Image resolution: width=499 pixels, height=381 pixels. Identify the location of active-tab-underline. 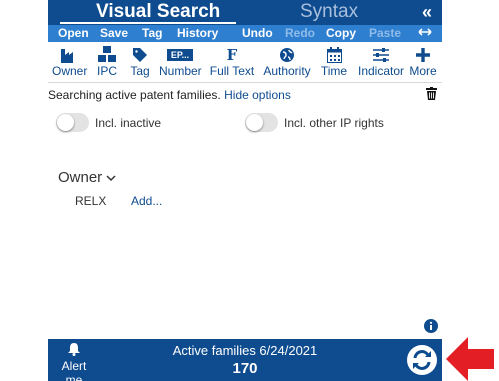
(148, 23).